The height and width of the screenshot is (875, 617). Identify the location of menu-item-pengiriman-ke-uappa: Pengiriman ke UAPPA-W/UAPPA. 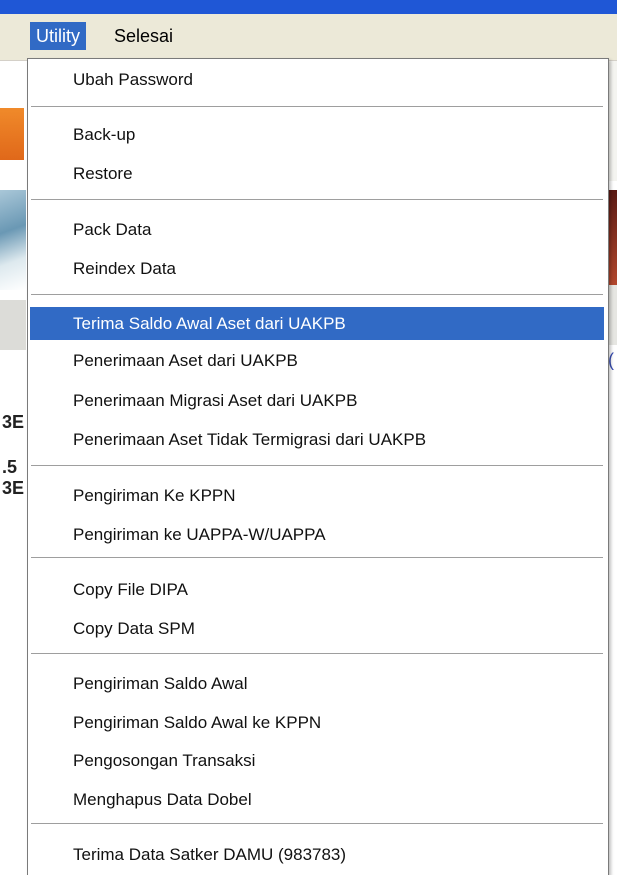
(317, 534).